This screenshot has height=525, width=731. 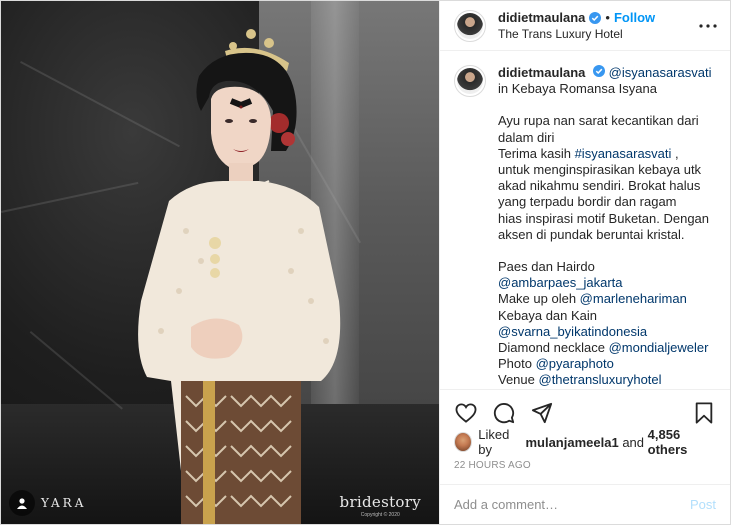 I want to click on follow-button: Follow, so click(x=634, y=18).